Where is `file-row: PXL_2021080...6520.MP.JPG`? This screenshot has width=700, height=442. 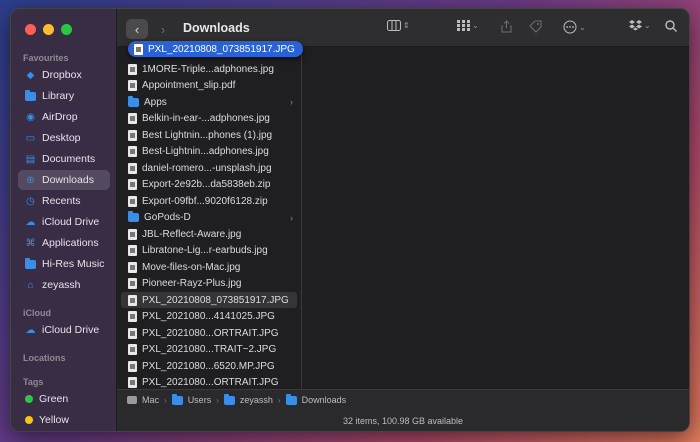
file-row: PXL_2021080...6520.MP.JPG is located at coordinates (209, 366).